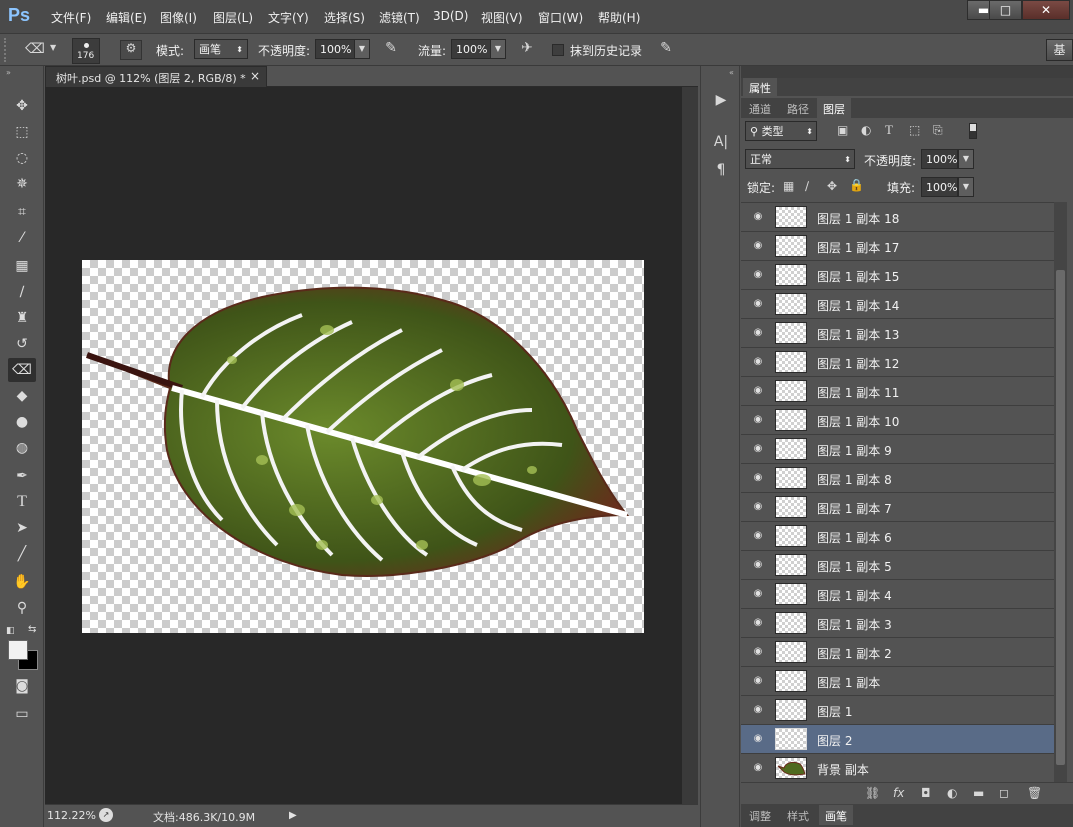  I want to click on history-brush-tool-icon: ↺, so click(22, 344).